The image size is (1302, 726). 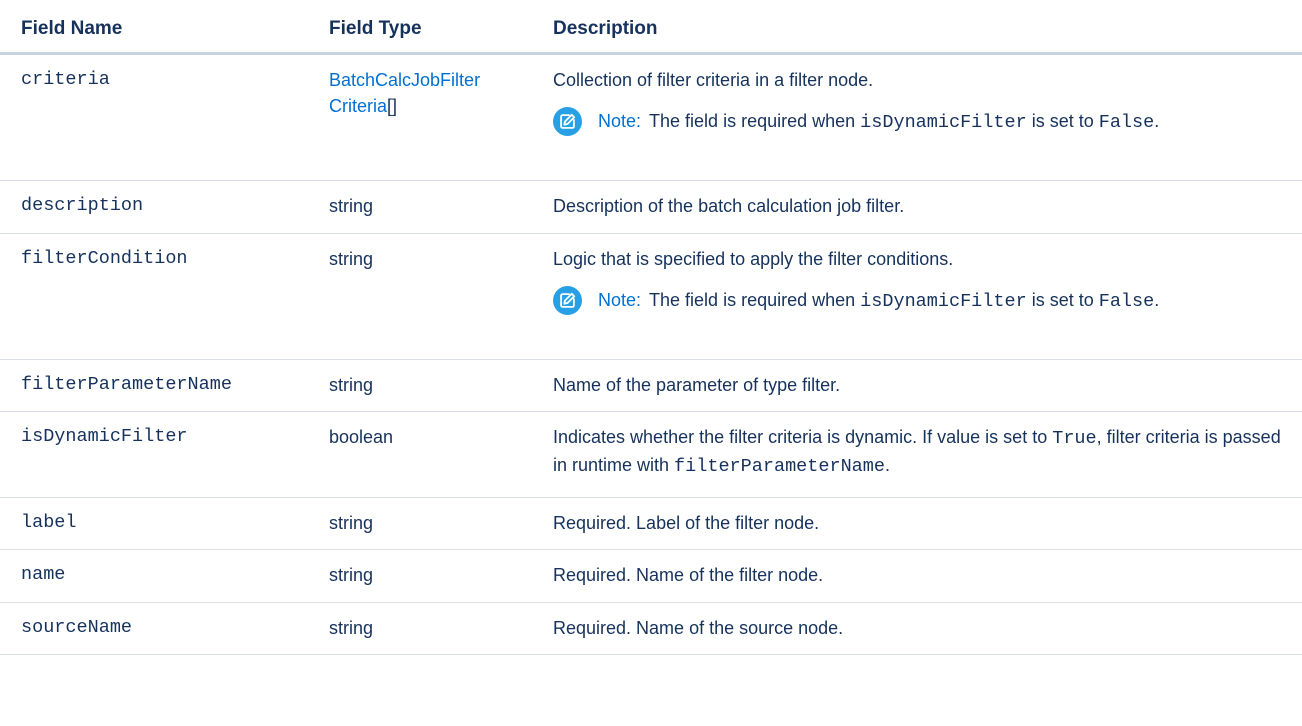 What do you see at coordinates (421, 27) in the screenshot?
I see `header-field-type: Field Type` at bounding box center [421, 27].